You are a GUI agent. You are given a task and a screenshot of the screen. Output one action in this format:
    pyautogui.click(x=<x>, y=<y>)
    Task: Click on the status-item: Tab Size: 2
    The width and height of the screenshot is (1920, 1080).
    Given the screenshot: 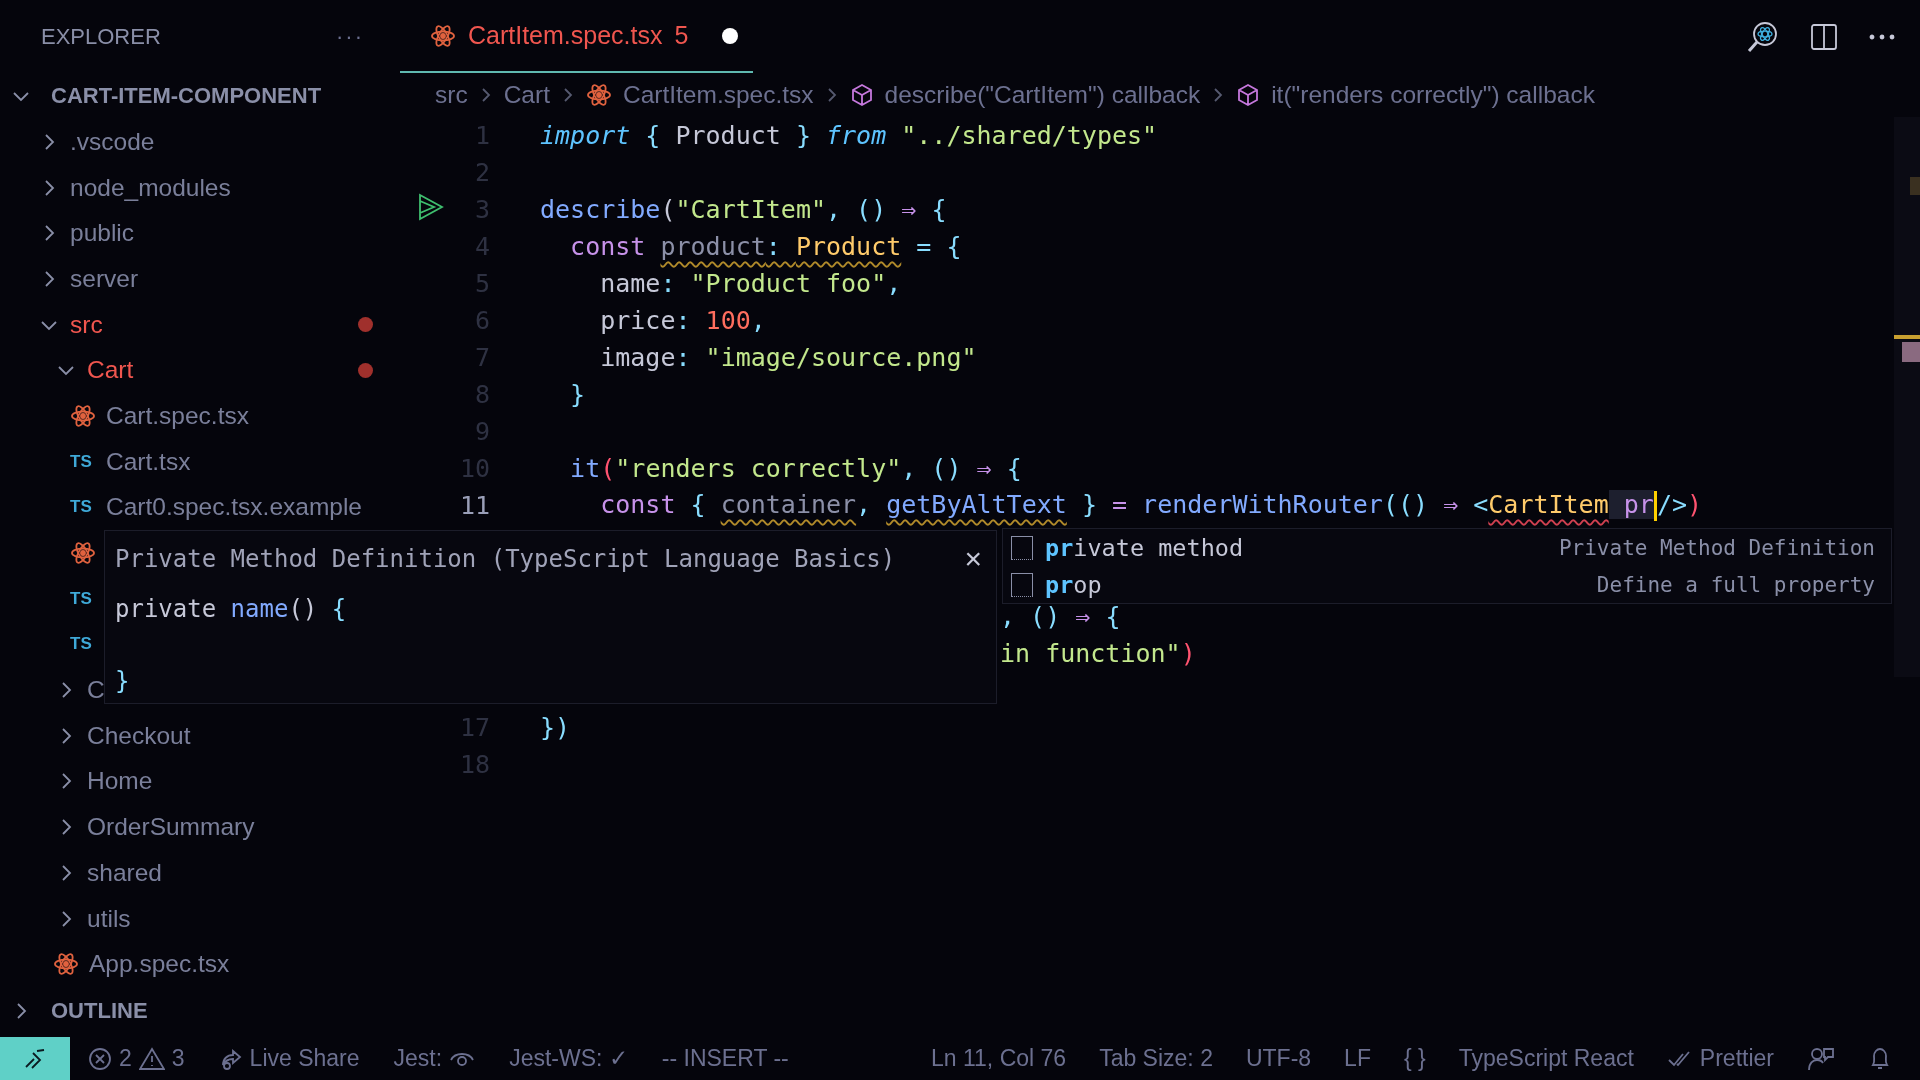 What is the action you would take?
    pyautogui.click(x=1156, y=1058)
    